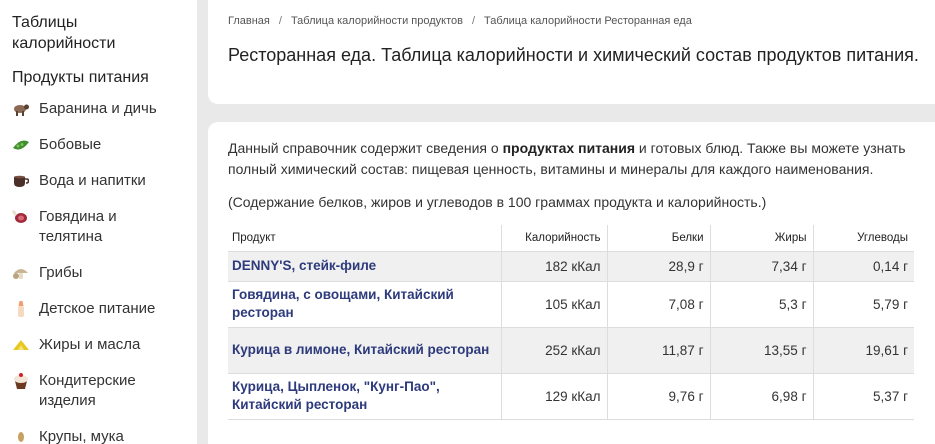 Image resolution: width=935 pixels, height=444 pixels. Describe the element at coordinates (863, 238) in the screenshot. I see `column-header-carbs: Углеводы` at that location.